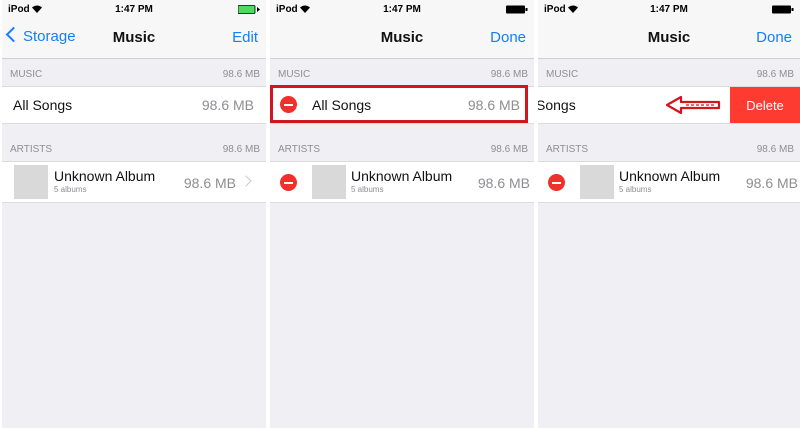 This screenshot has height=428, width=800. Describe the element at coordinates (227, 105) in the screenshot. I see `all-songs-size: 98.6 MB` at that location.